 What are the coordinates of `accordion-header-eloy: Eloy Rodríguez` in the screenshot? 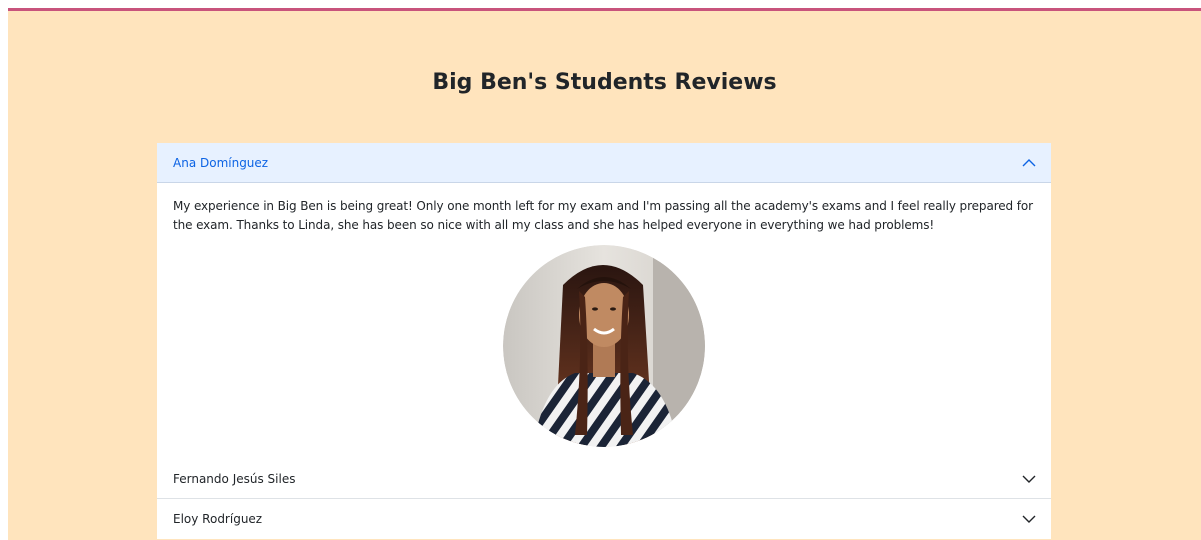 It's located at (604, 519).